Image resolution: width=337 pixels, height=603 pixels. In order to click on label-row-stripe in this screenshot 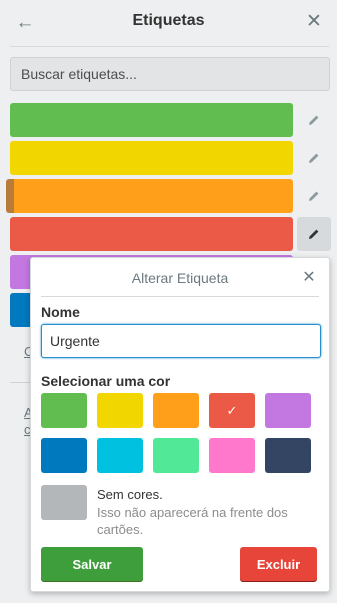, I will do `click(10, 196)`.